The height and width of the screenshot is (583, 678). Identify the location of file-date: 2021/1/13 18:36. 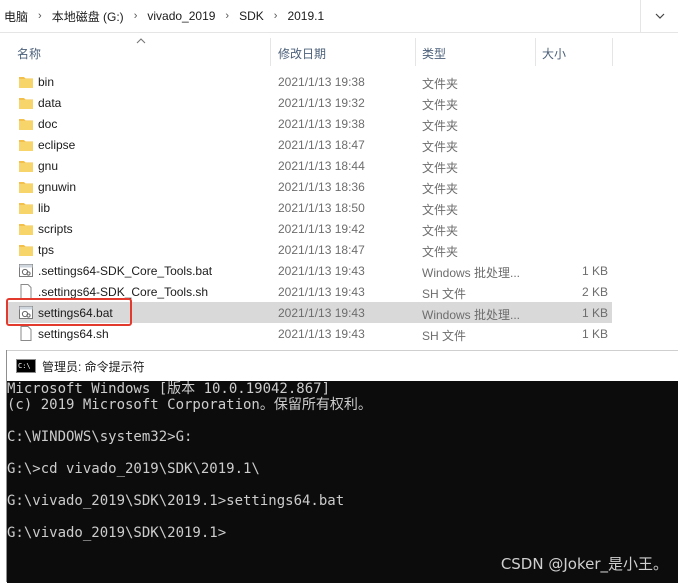
(321, 187).